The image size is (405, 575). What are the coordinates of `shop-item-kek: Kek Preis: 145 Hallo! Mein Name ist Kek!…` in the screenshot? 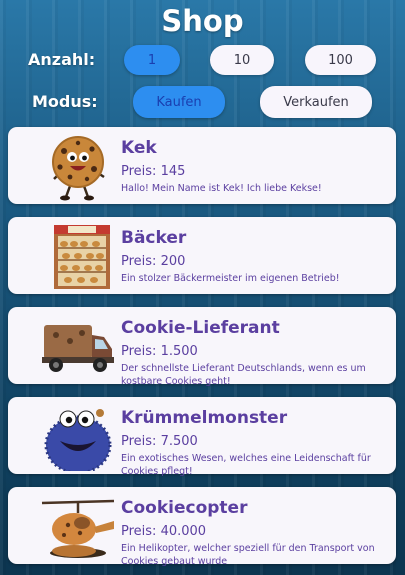 It's located at (202, 165).